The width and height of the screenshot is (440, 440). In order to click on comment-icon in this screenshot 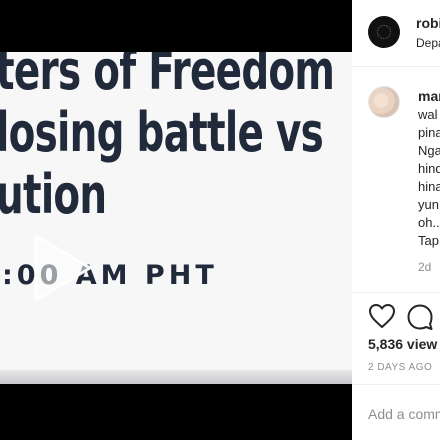, I will do `click(420, 317)`.